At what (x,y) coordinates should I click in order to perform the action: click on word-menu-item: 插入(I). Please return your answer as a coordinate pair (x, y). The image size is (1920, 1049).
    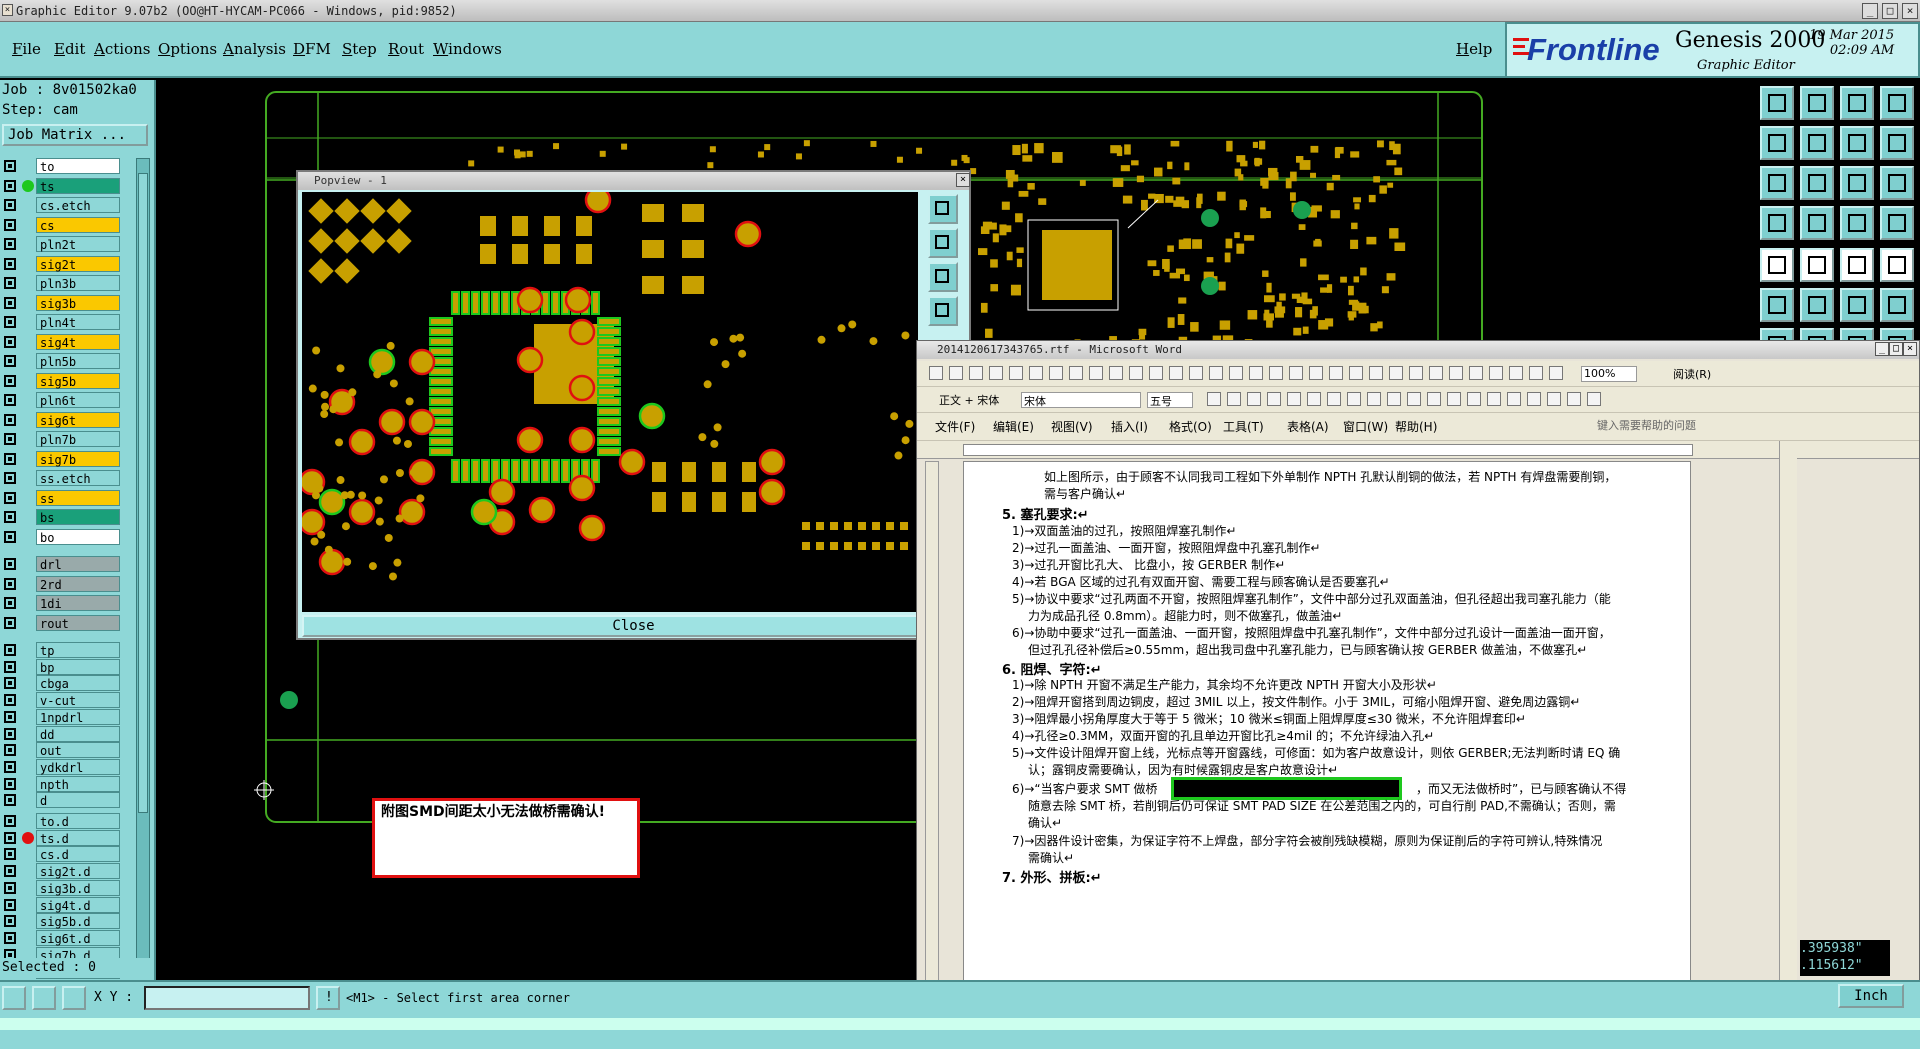
    Looking at the image, I should click on (1129, 426).